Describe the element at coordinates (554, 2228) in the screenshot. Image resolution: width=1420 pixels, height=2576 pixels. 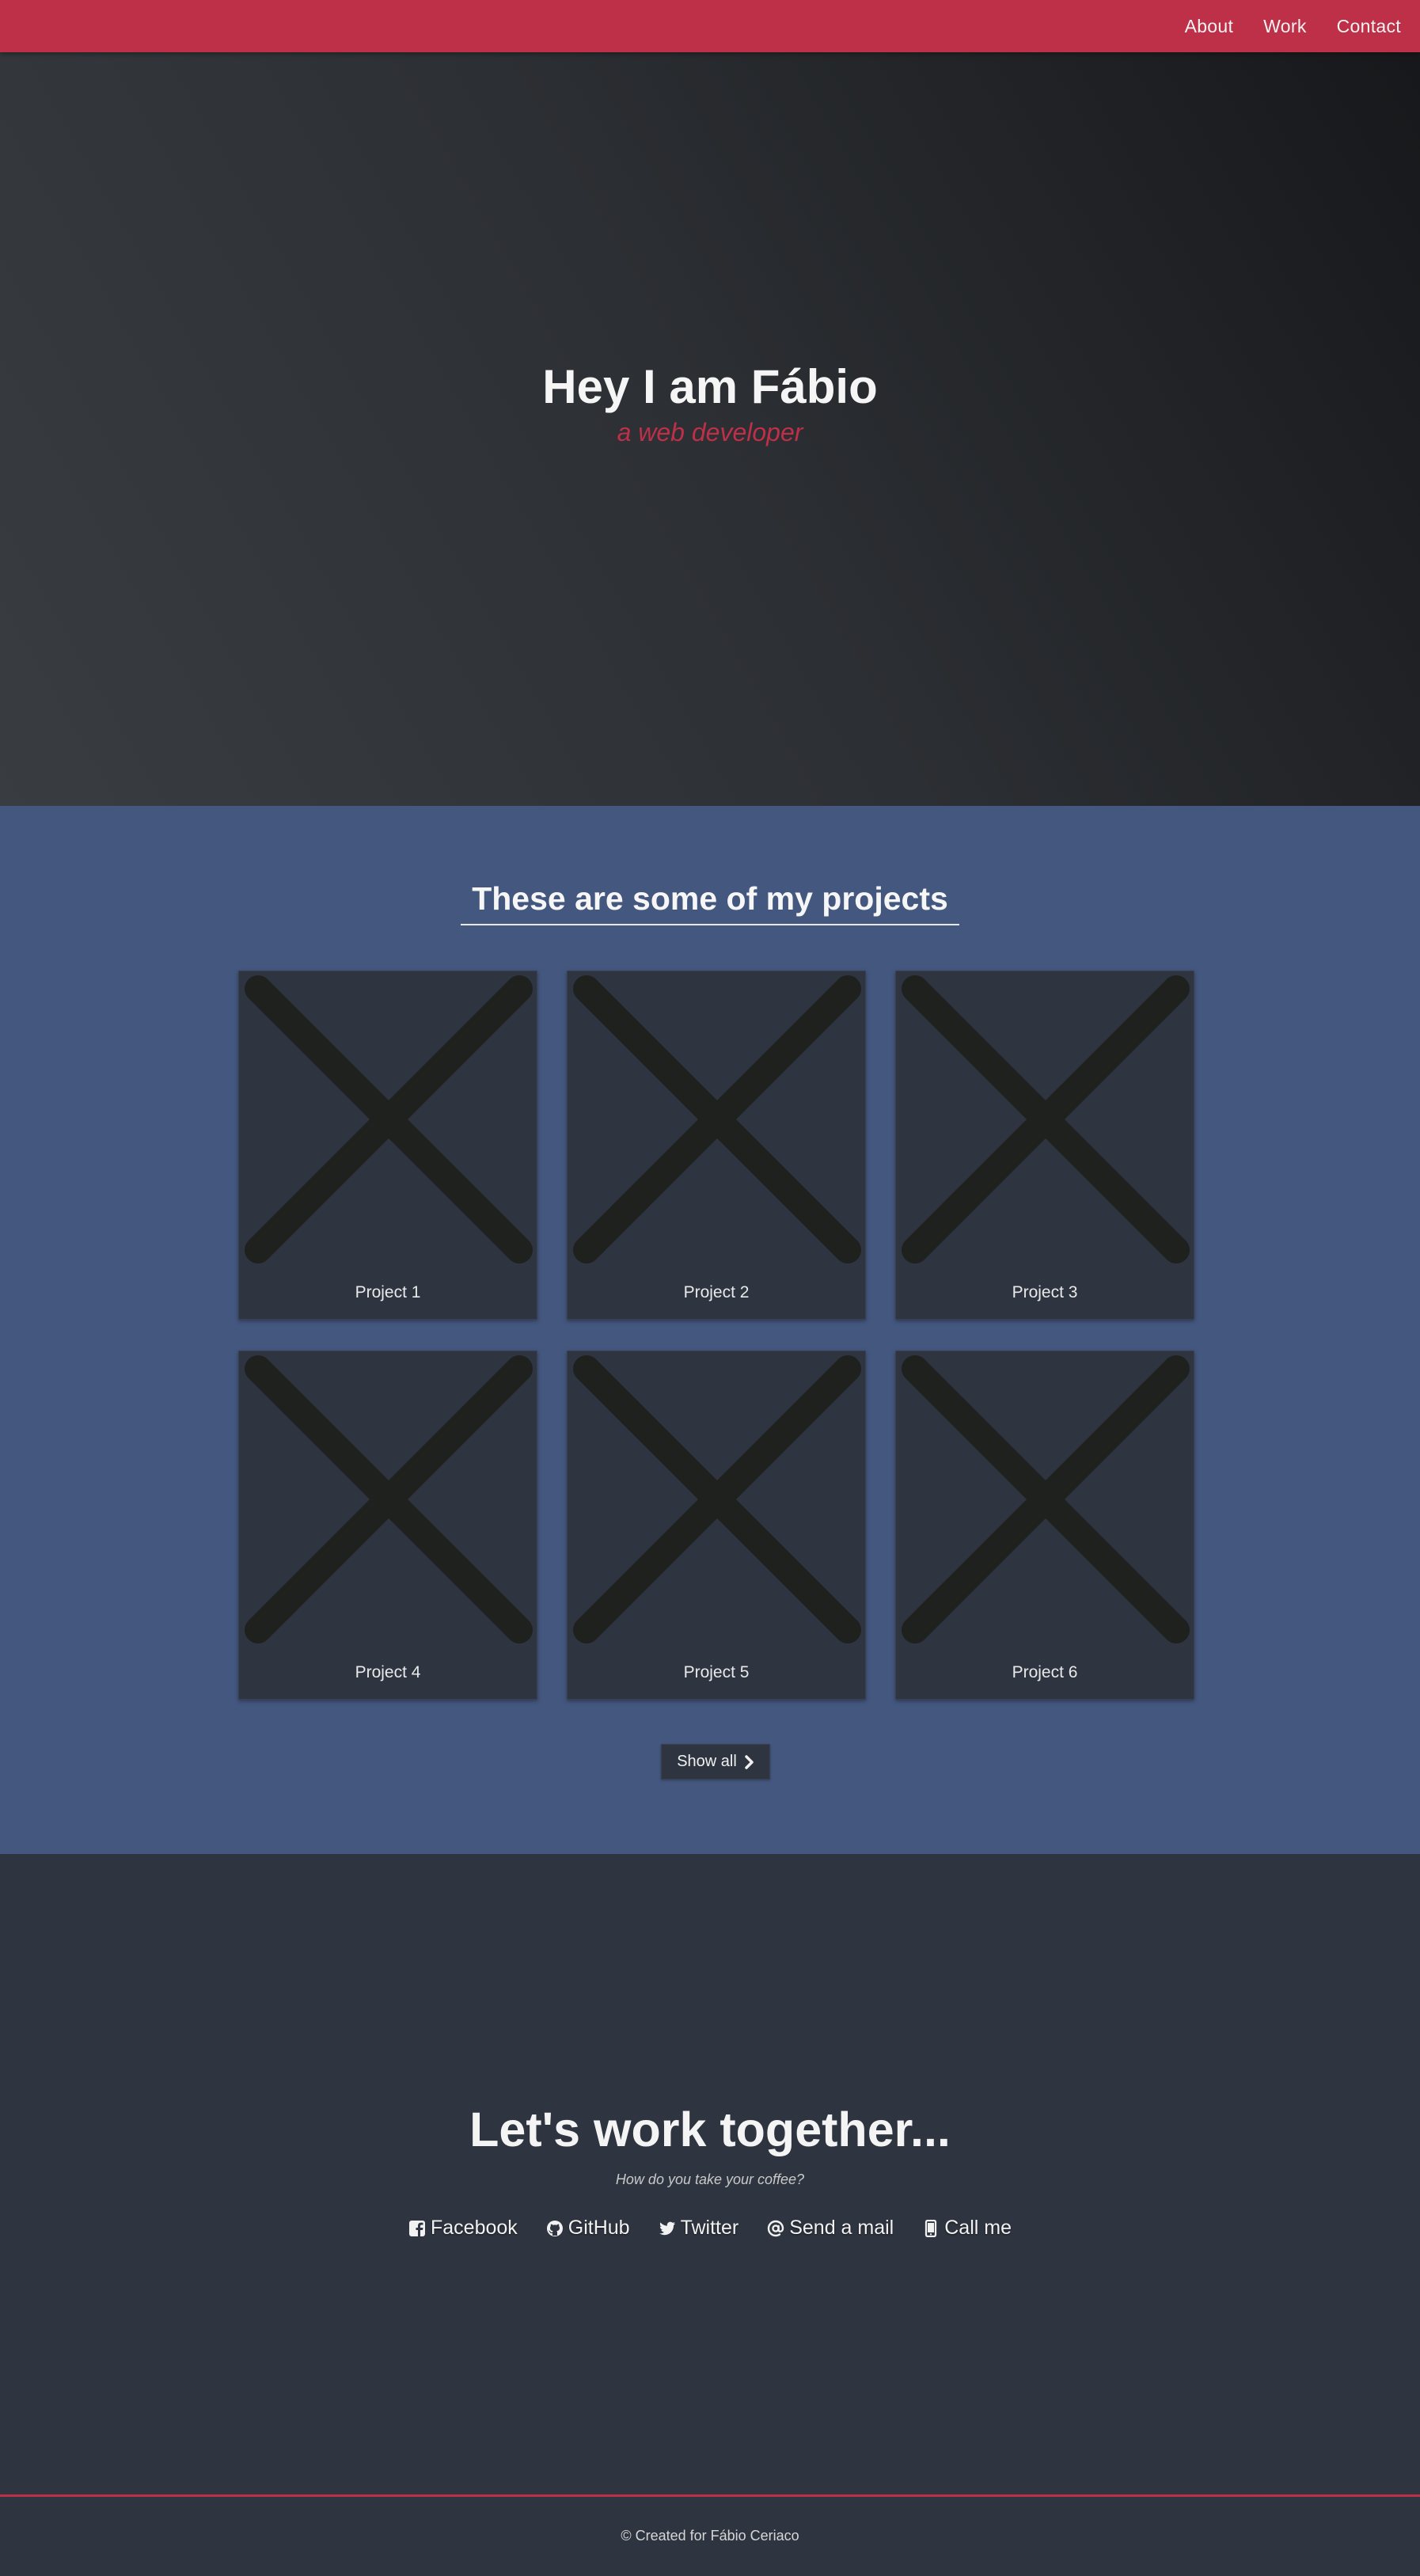
I see `github-icon` at that location.